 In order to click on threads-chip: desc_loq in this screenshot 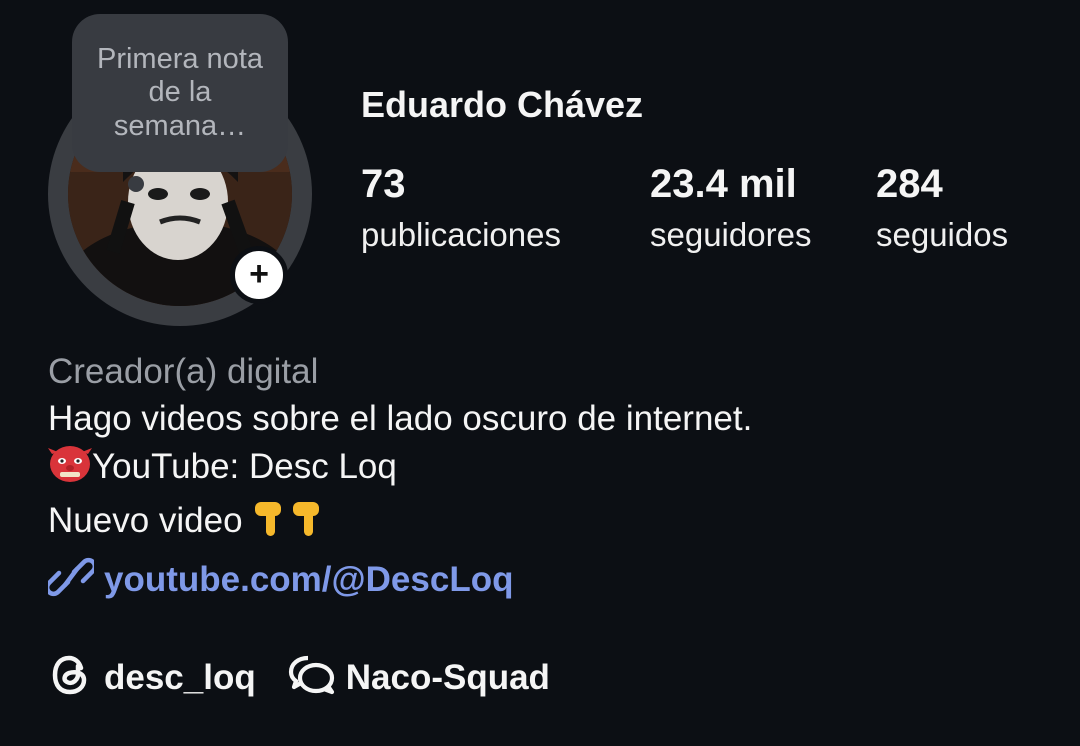, I will do `click(152, 677)`.